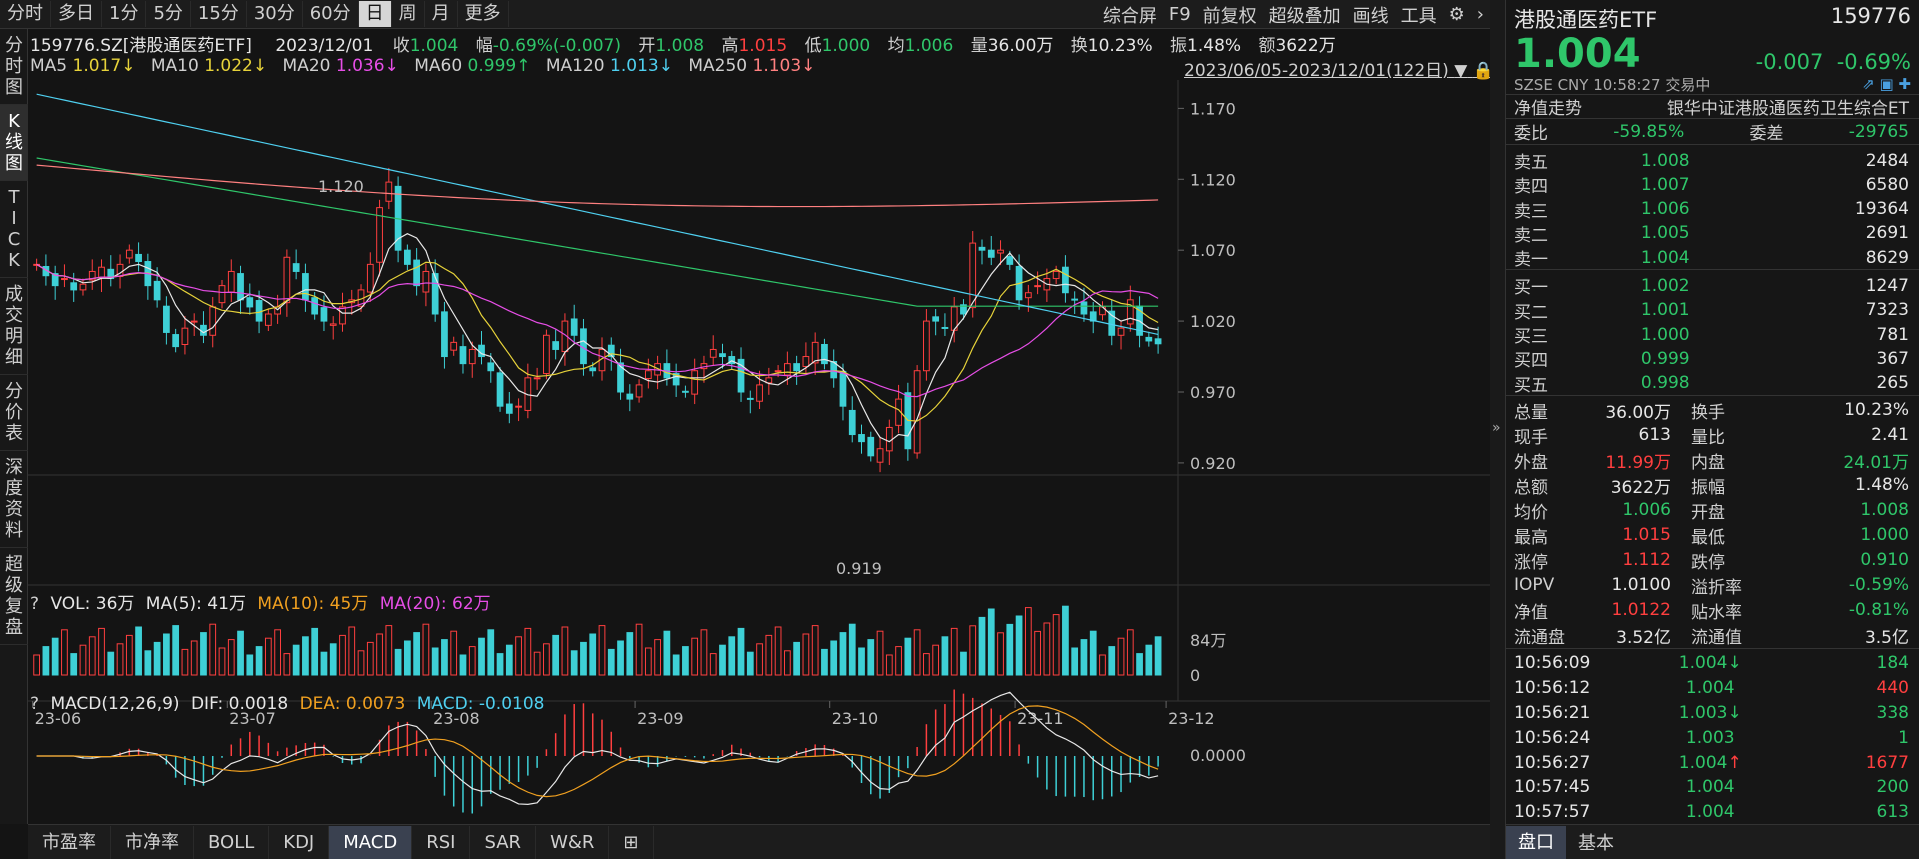 The width and height of the screenshot is (1919, 859). I want to click on panel-collapse-handle: », so click(1497, 429).